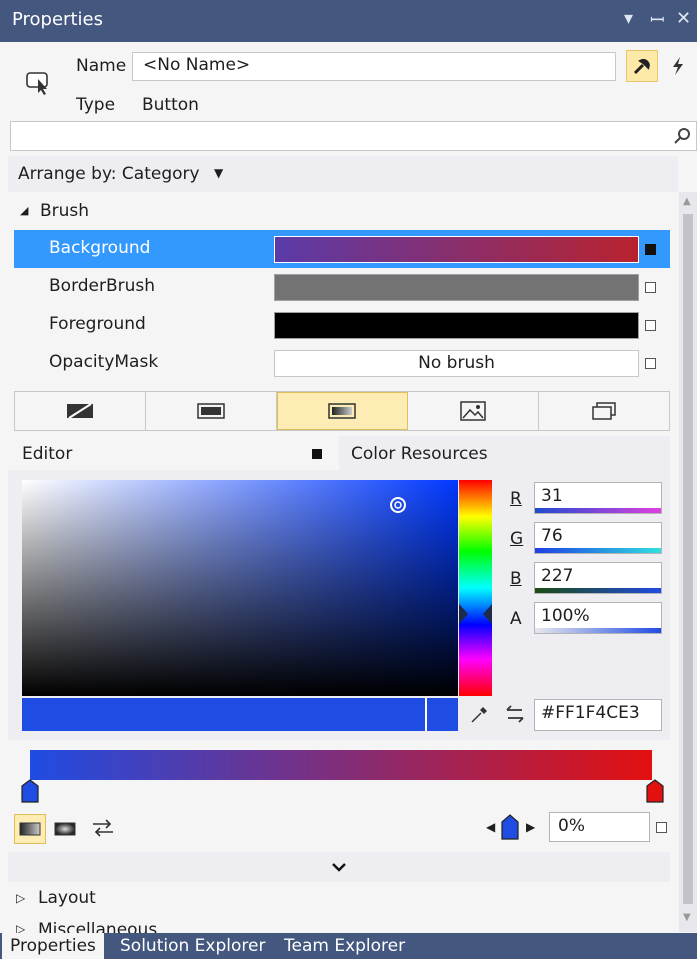 This screenshot has height=959, width=697. What do you see at coordinates (628, 18) in the screenshot?
I see `dropdown-icon: ▾` at bounding box center [628, 18].